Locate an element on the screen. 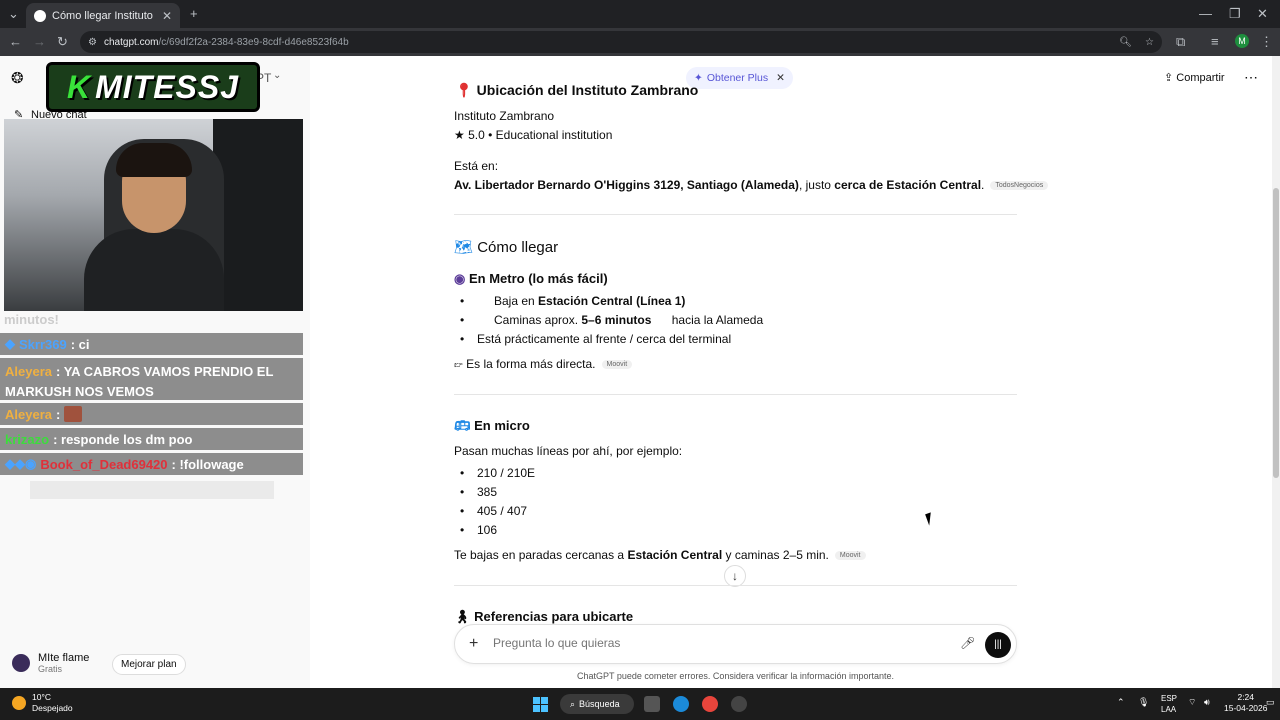  taskbar-search: ⌕ Búsqueda is located at coordinates (597, 704).